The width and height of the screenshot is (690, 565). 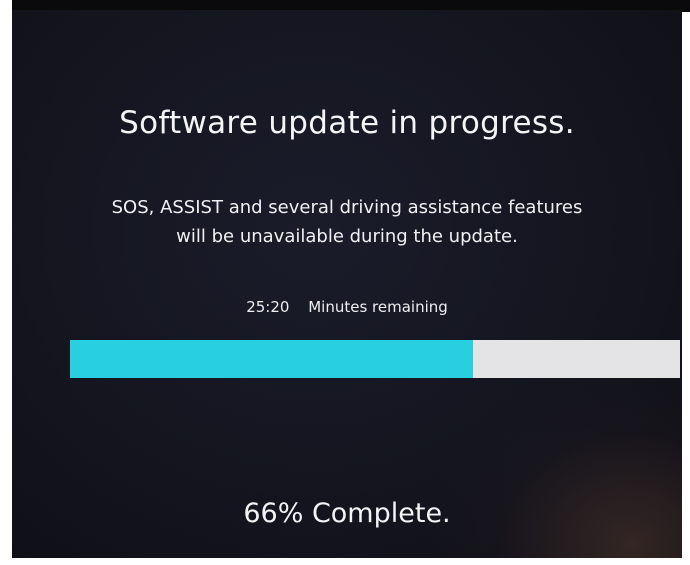 What do you see at coordinates (6, 282) in the screenshot?
I see `bezel-left` at bounding box center [6, 282].